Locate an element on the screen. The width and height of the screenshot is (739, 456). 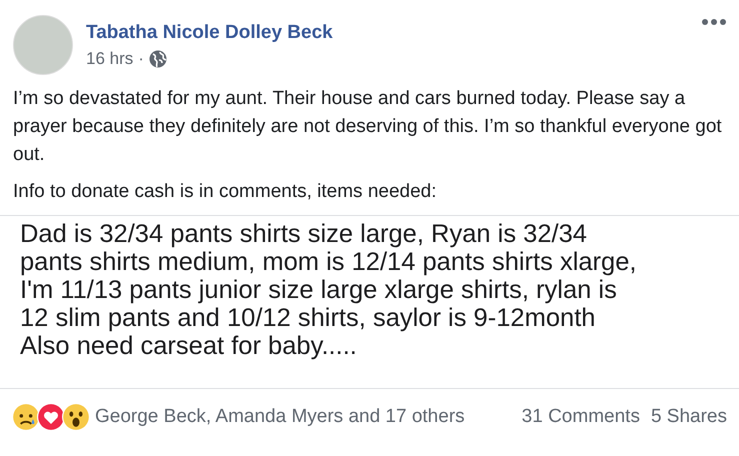
reactors-text: George Beck, Amanda Myers and 17 others is located at coordinates (280, 417).